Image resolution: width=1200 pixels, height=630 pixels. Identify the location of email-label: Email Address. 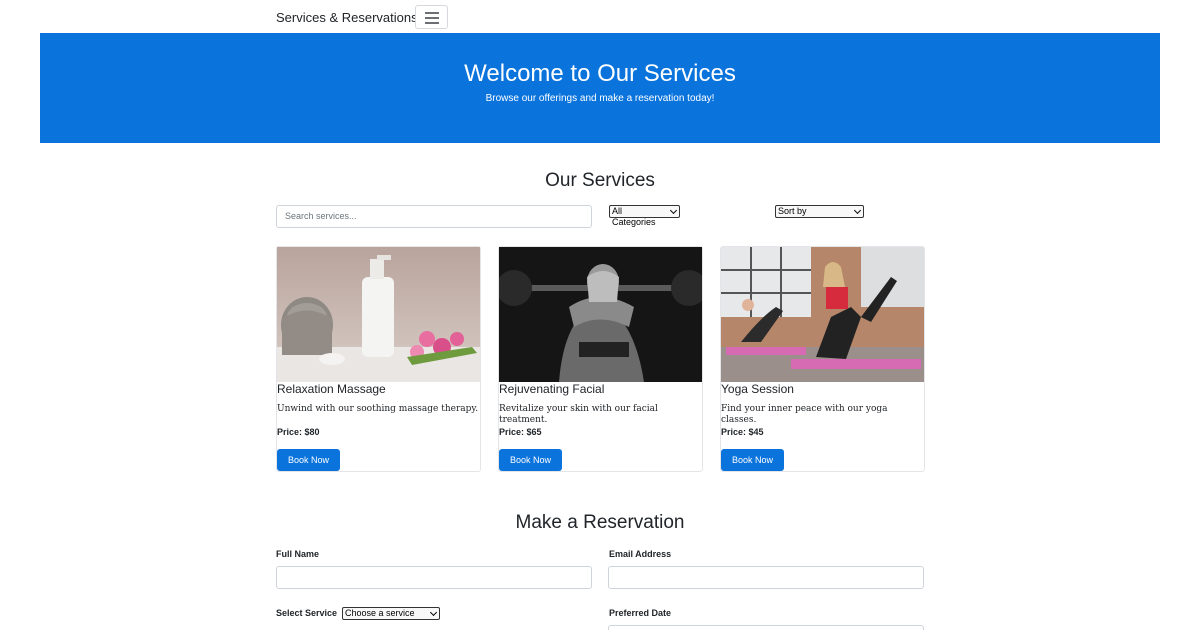
(640, 554).